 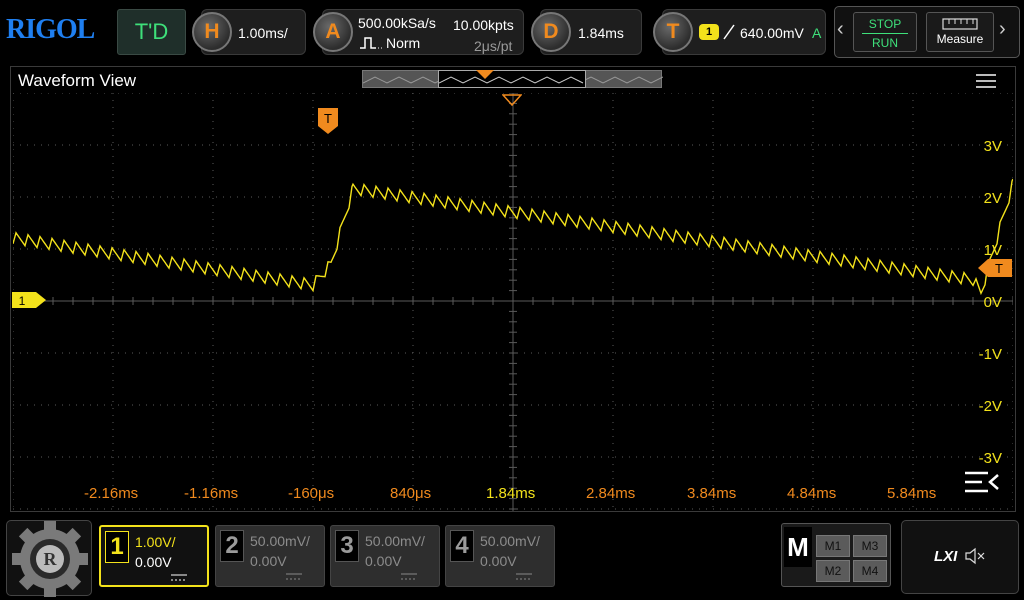 I want to click on time-label: 5.84ms, so click(x=912, y=493).